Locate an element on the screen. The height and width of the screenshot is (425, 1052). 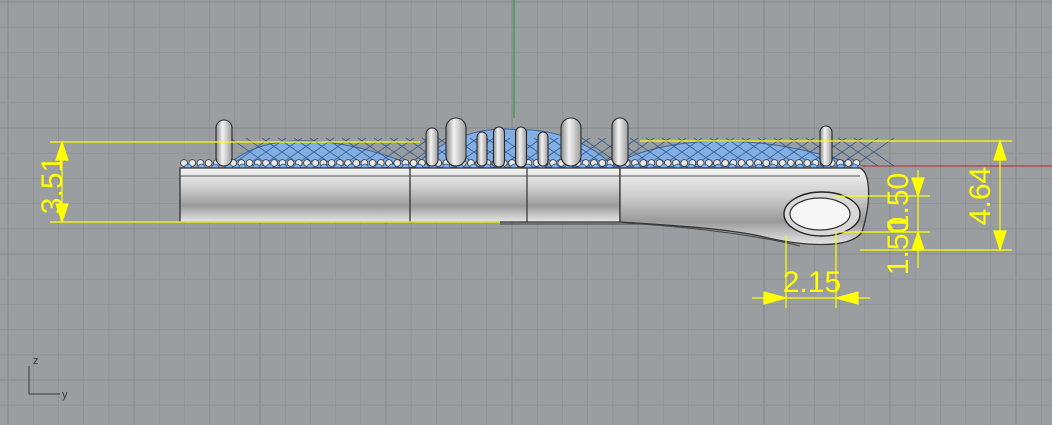
band-body is located at coordinates (524, 207).